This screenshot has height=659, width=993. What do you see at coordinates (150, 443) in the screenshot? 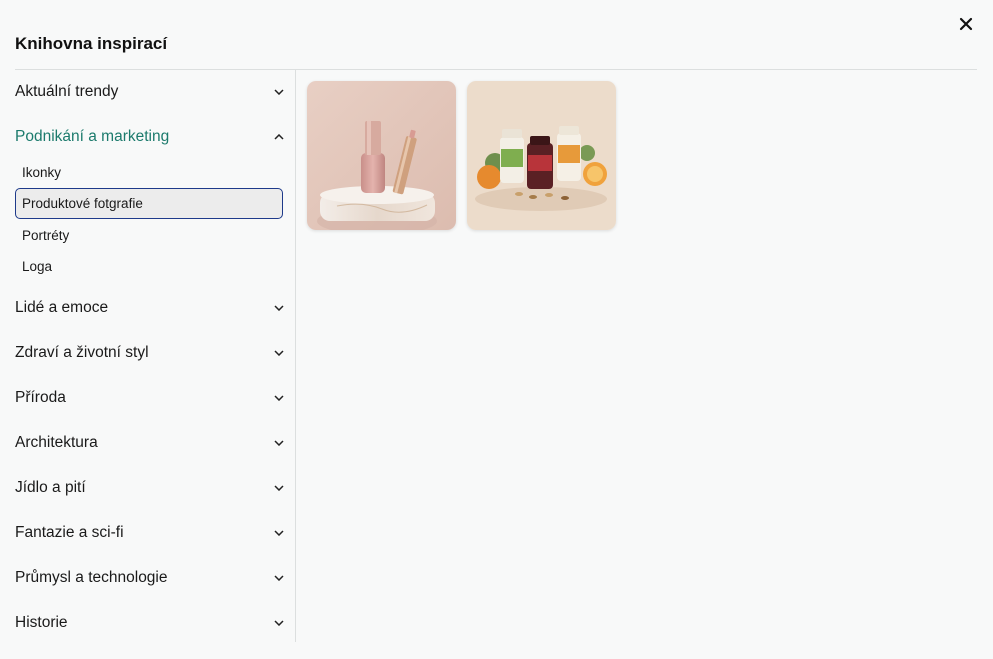
I see `category-architektura: Architektura` at bounding box center [150, 443].